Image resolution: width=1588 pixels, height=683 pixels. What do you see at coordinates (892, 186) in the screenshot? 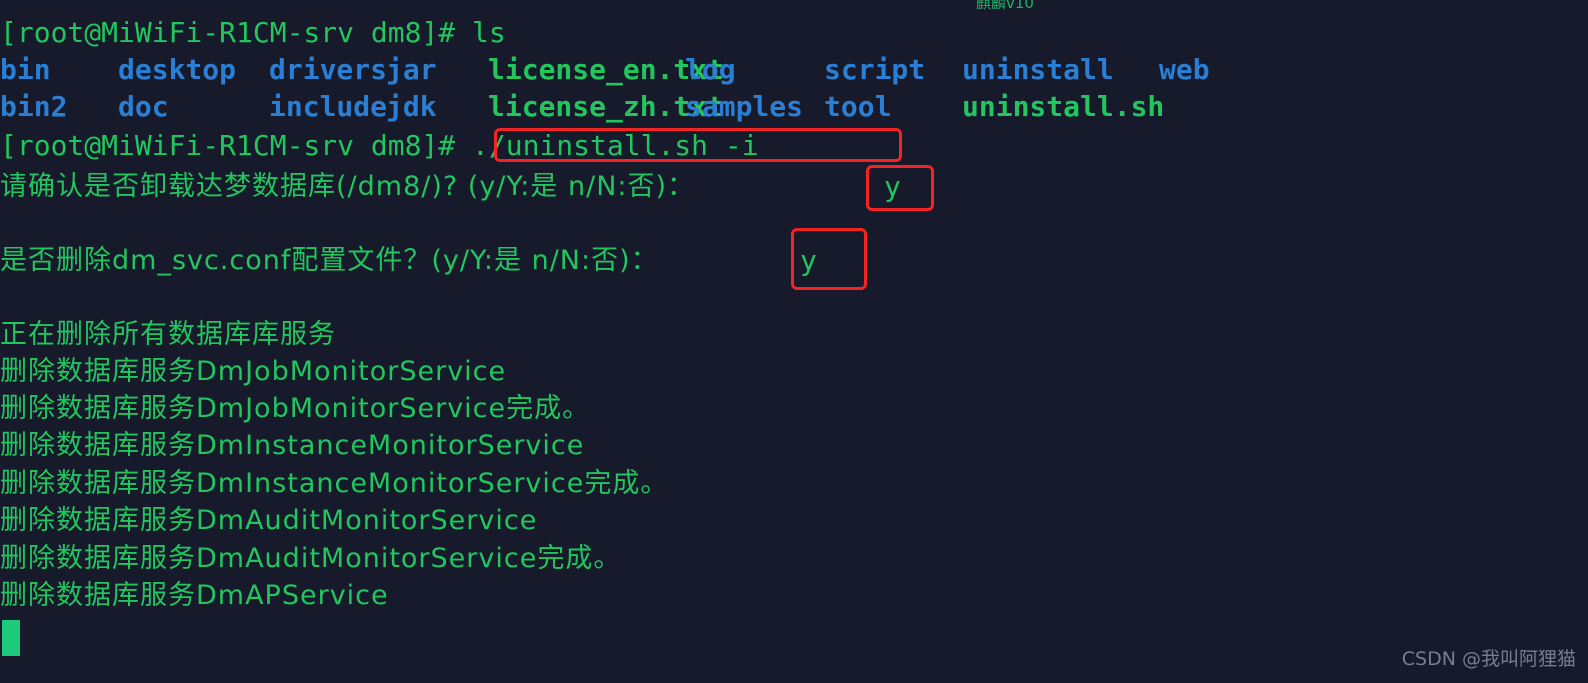
I see `confirm-uninstall-answer: y` at bounding box center [892, 186].